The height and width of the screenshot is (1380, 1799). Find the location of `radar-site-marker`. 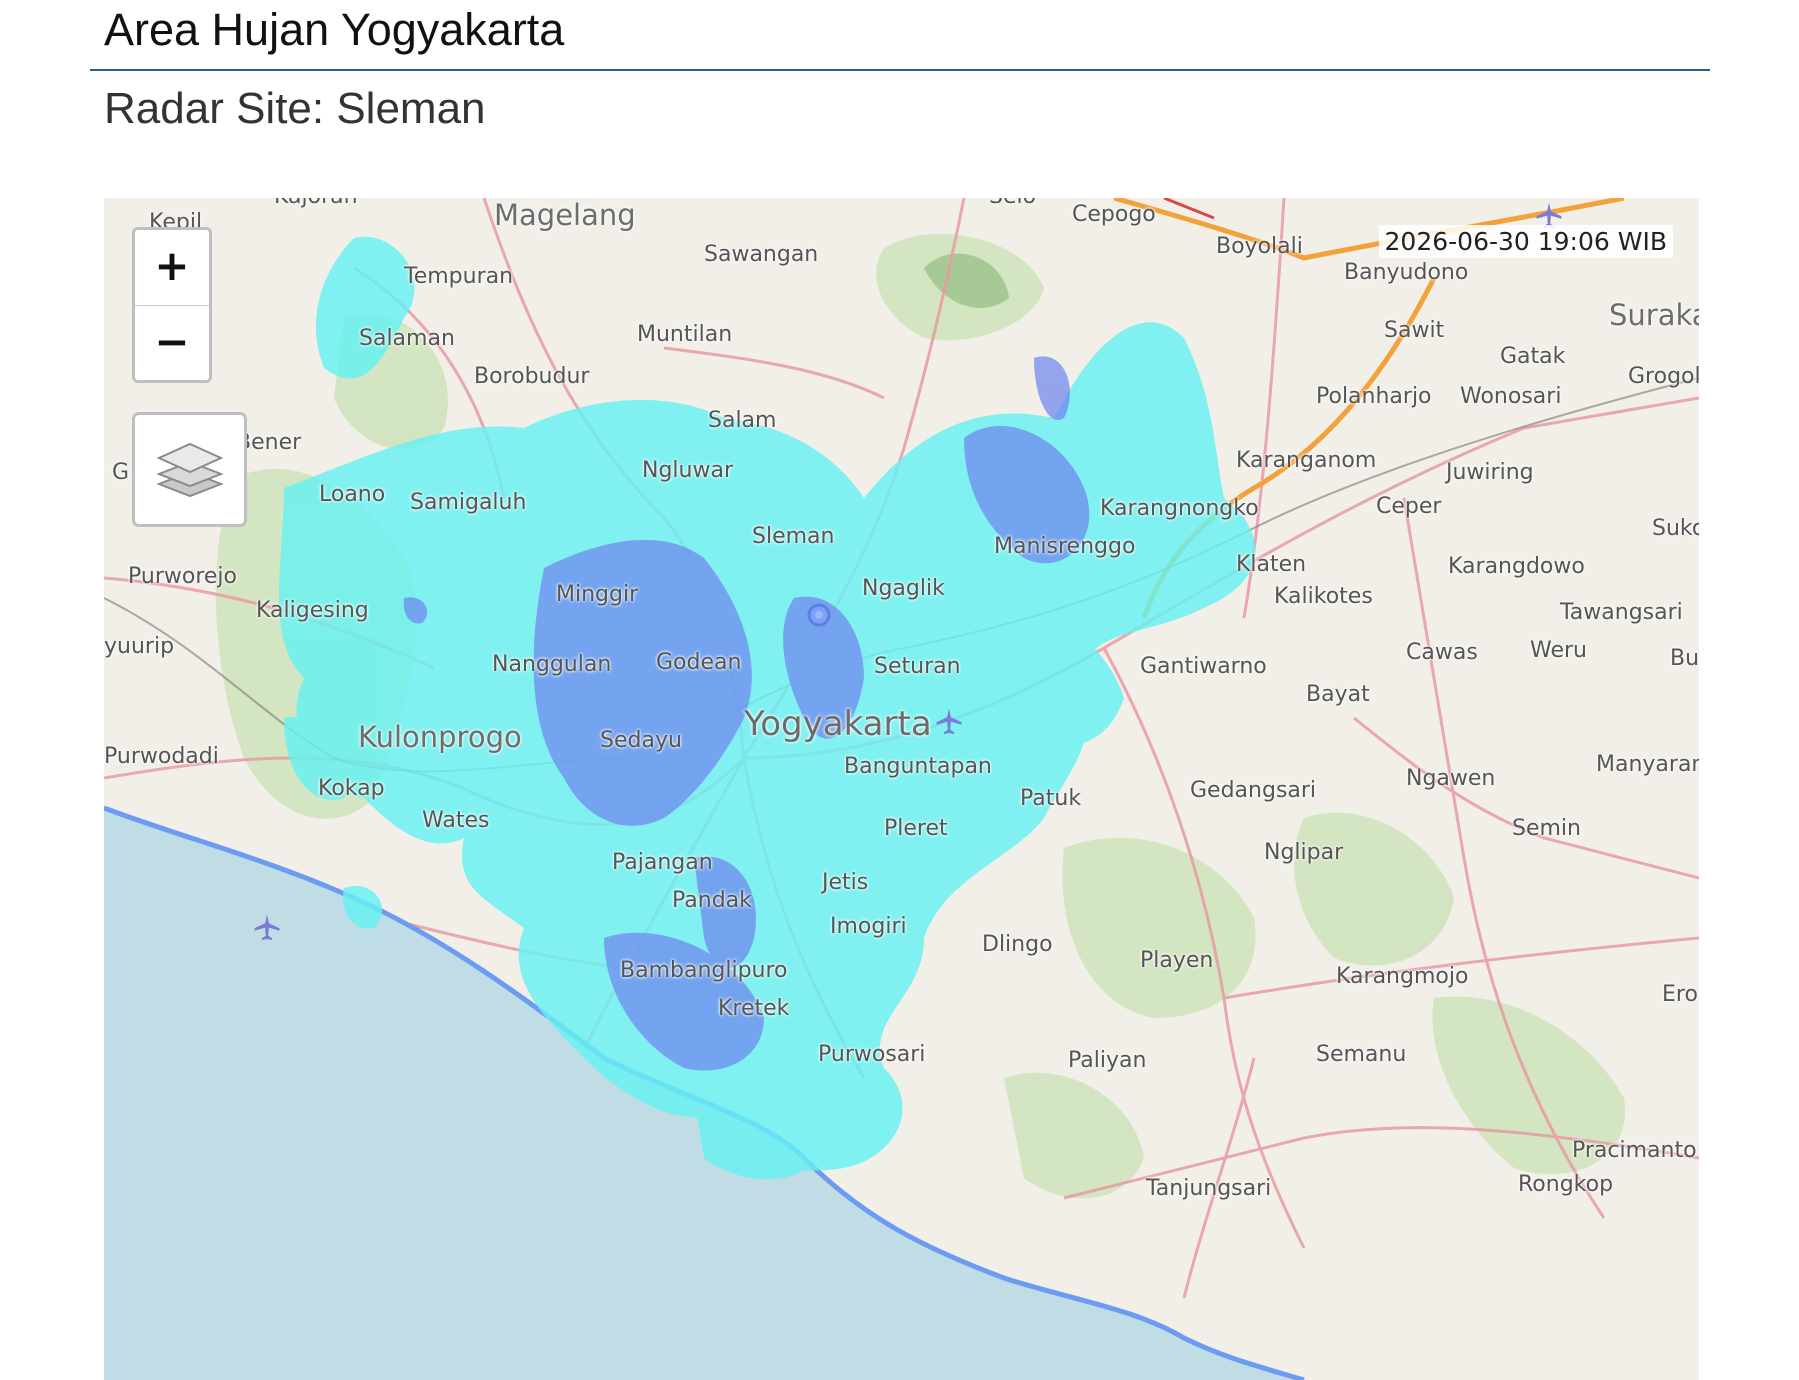

radar-site-marker is located at coordinates (819, 615).